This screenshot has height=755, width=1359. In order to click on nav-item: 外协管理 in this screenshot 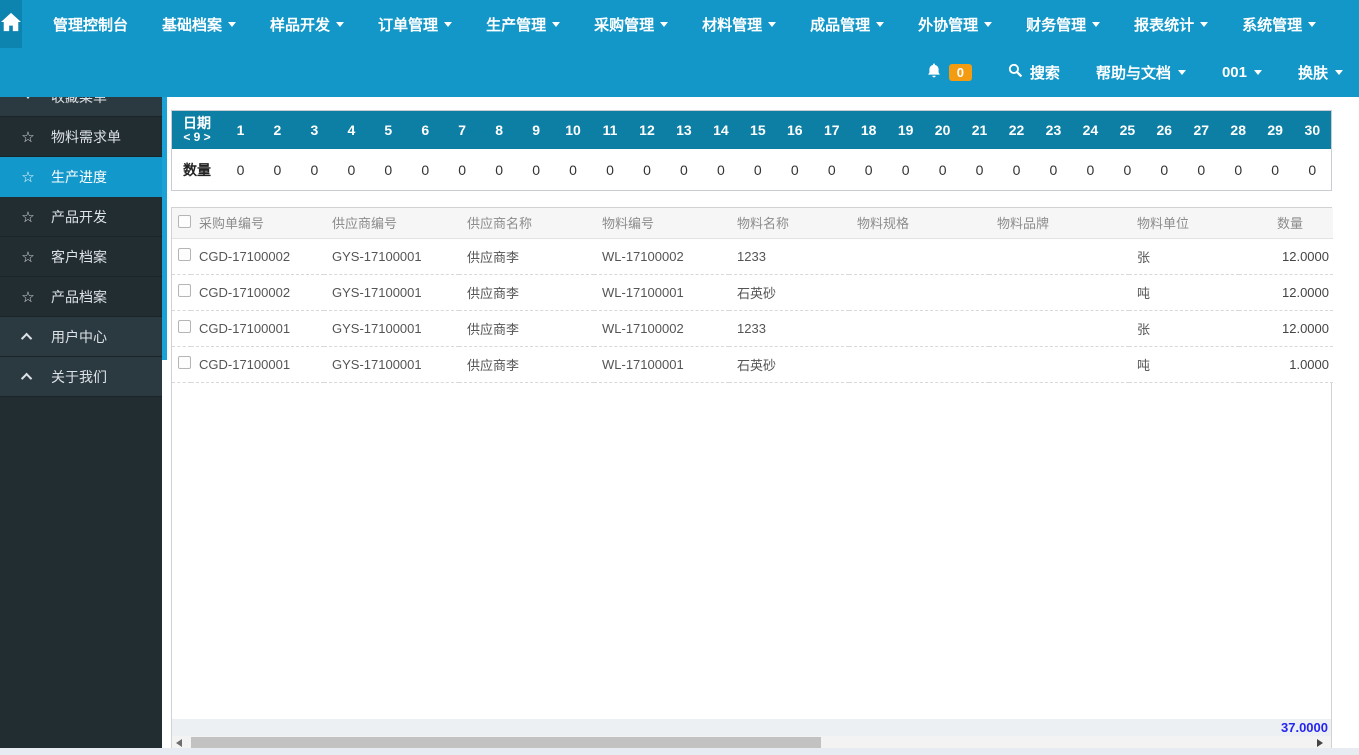, I will do `click(955, 24)`.